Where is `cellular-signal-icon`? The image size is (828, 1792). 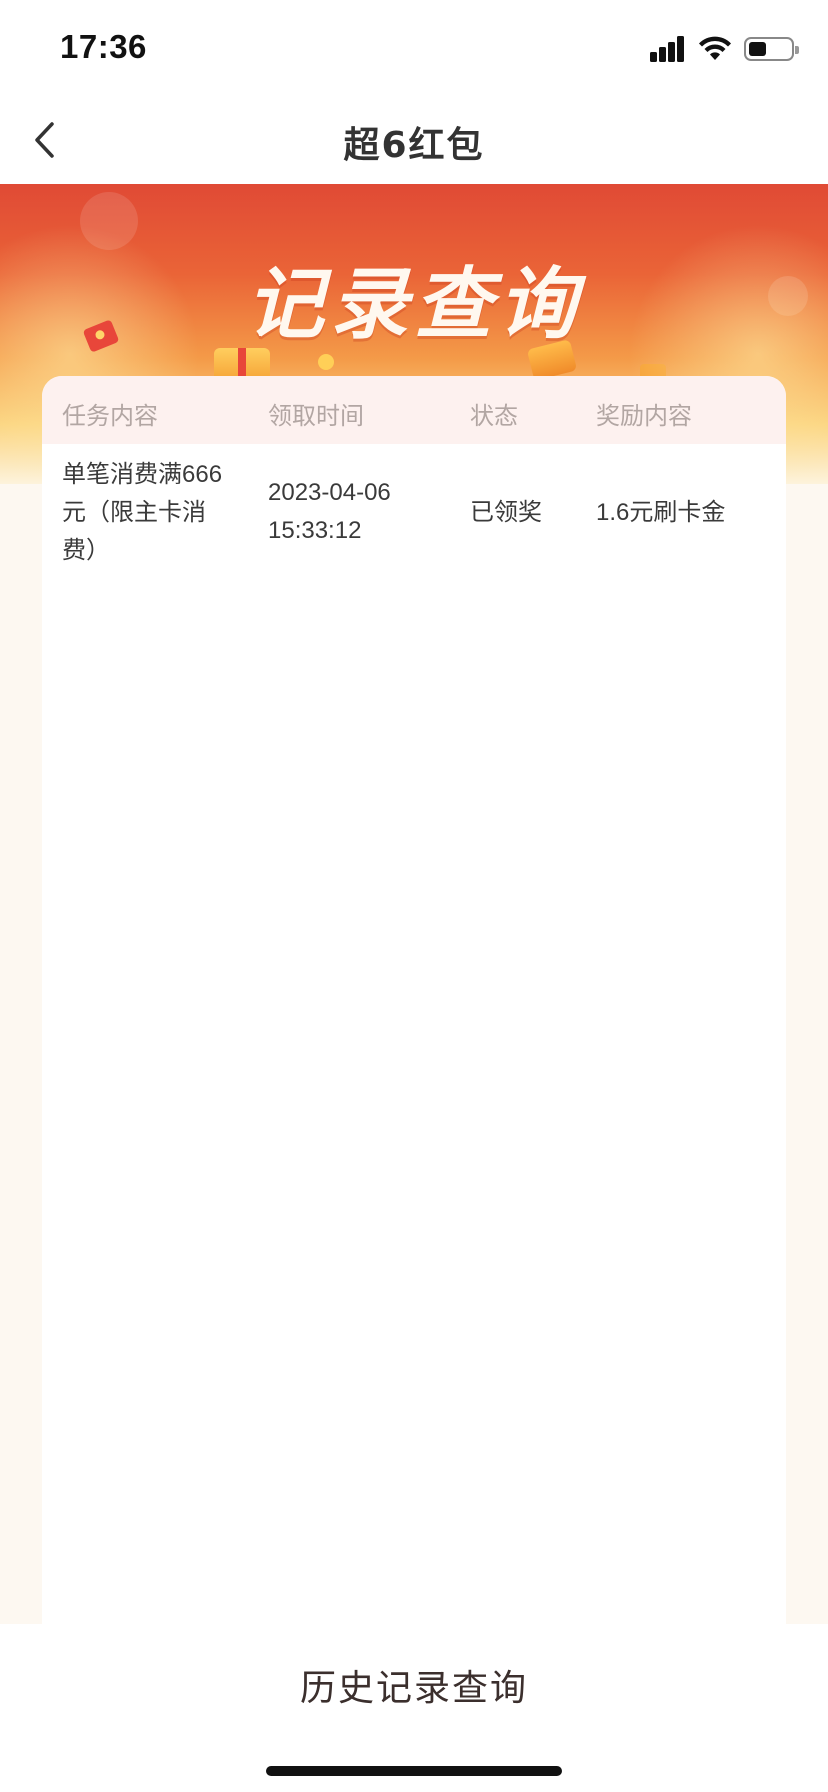 cellular-signal-icon is located at coordinates (668, 49).